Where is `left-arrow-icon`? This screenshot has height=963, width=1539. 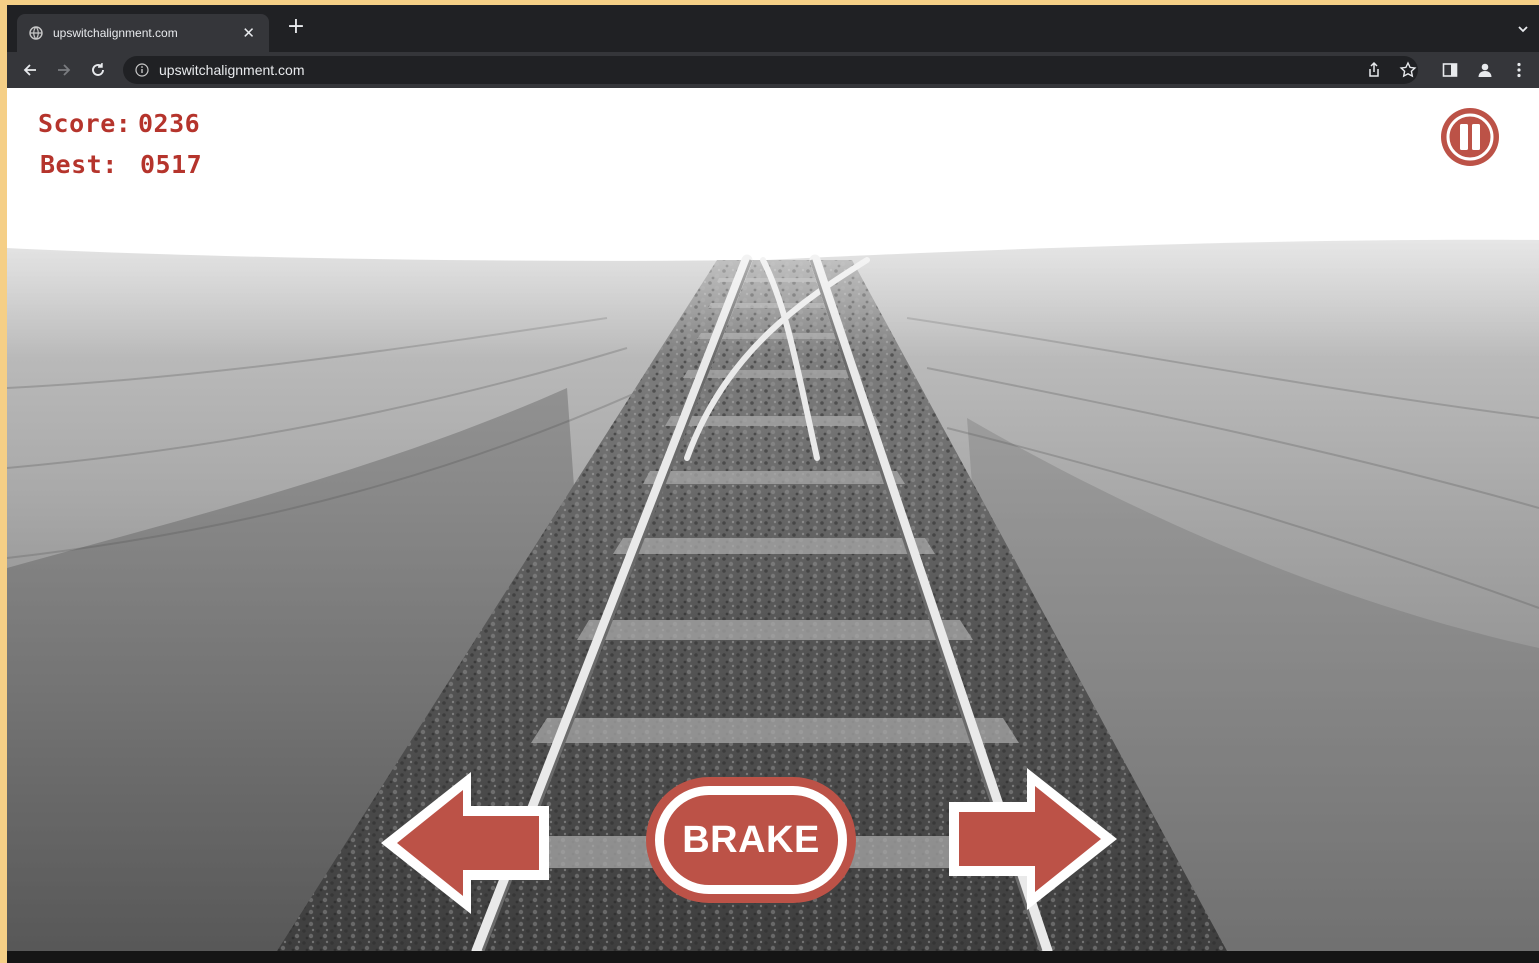 left-arrow-icon is located at coordinates (465, 843).